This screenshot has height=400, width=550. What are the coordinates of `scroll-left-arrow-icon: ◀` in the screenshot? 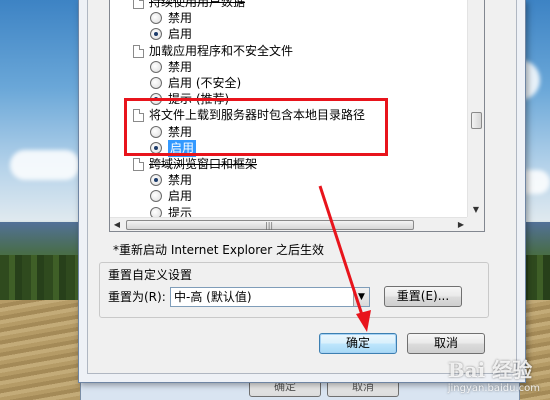 It's located at (117, 224).